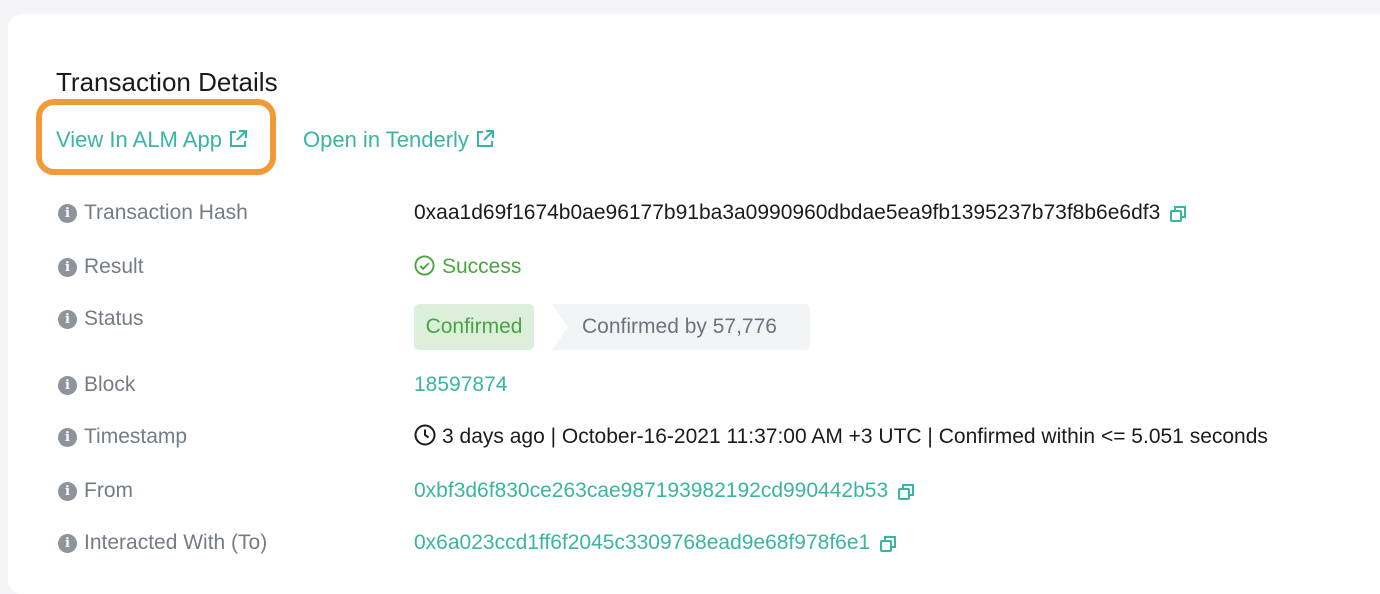 The height and width of the screenshot is (594, 1380). What do you see at coordinates (425, 435) in the screenshot?
I see `clock-icon` at bounding box center [425, 435].